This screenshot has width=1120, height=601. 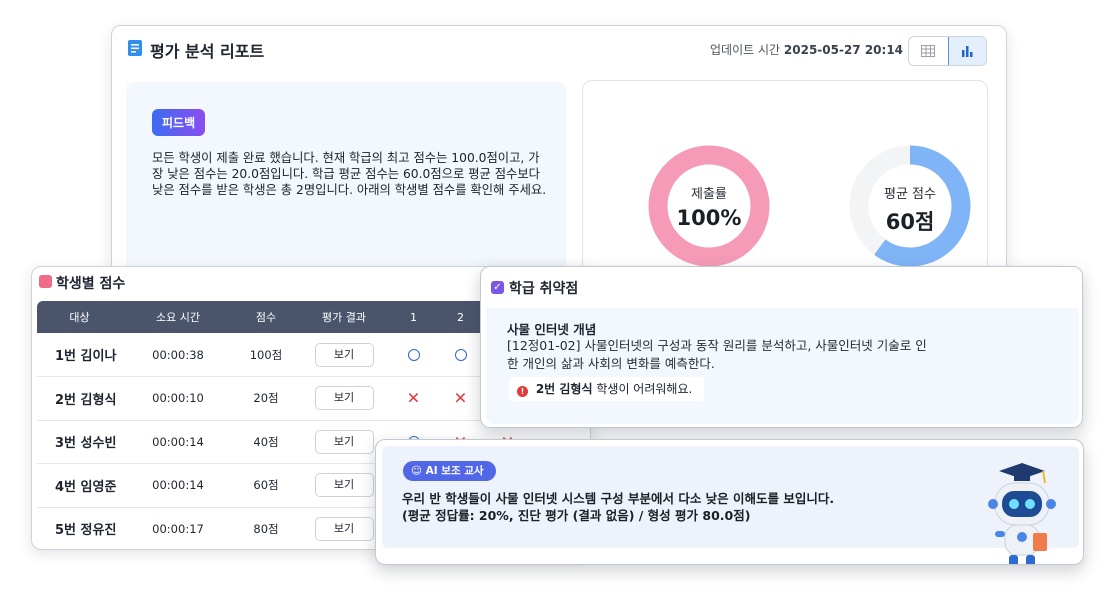 I want to click on weakness-title: 학급 취약점, so click(x=544, y=289).